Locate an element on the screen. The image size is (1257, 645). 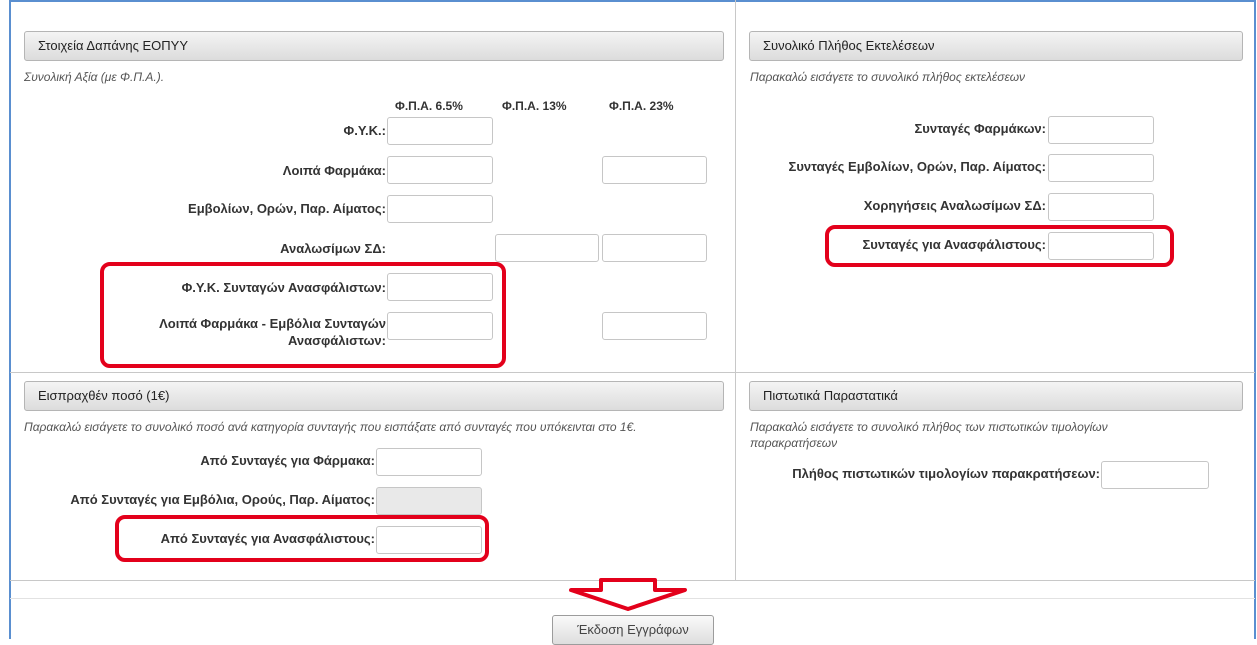
credit-panel-title: Πιστωτικά Παραστατικά is located at coordinates (830, 395).